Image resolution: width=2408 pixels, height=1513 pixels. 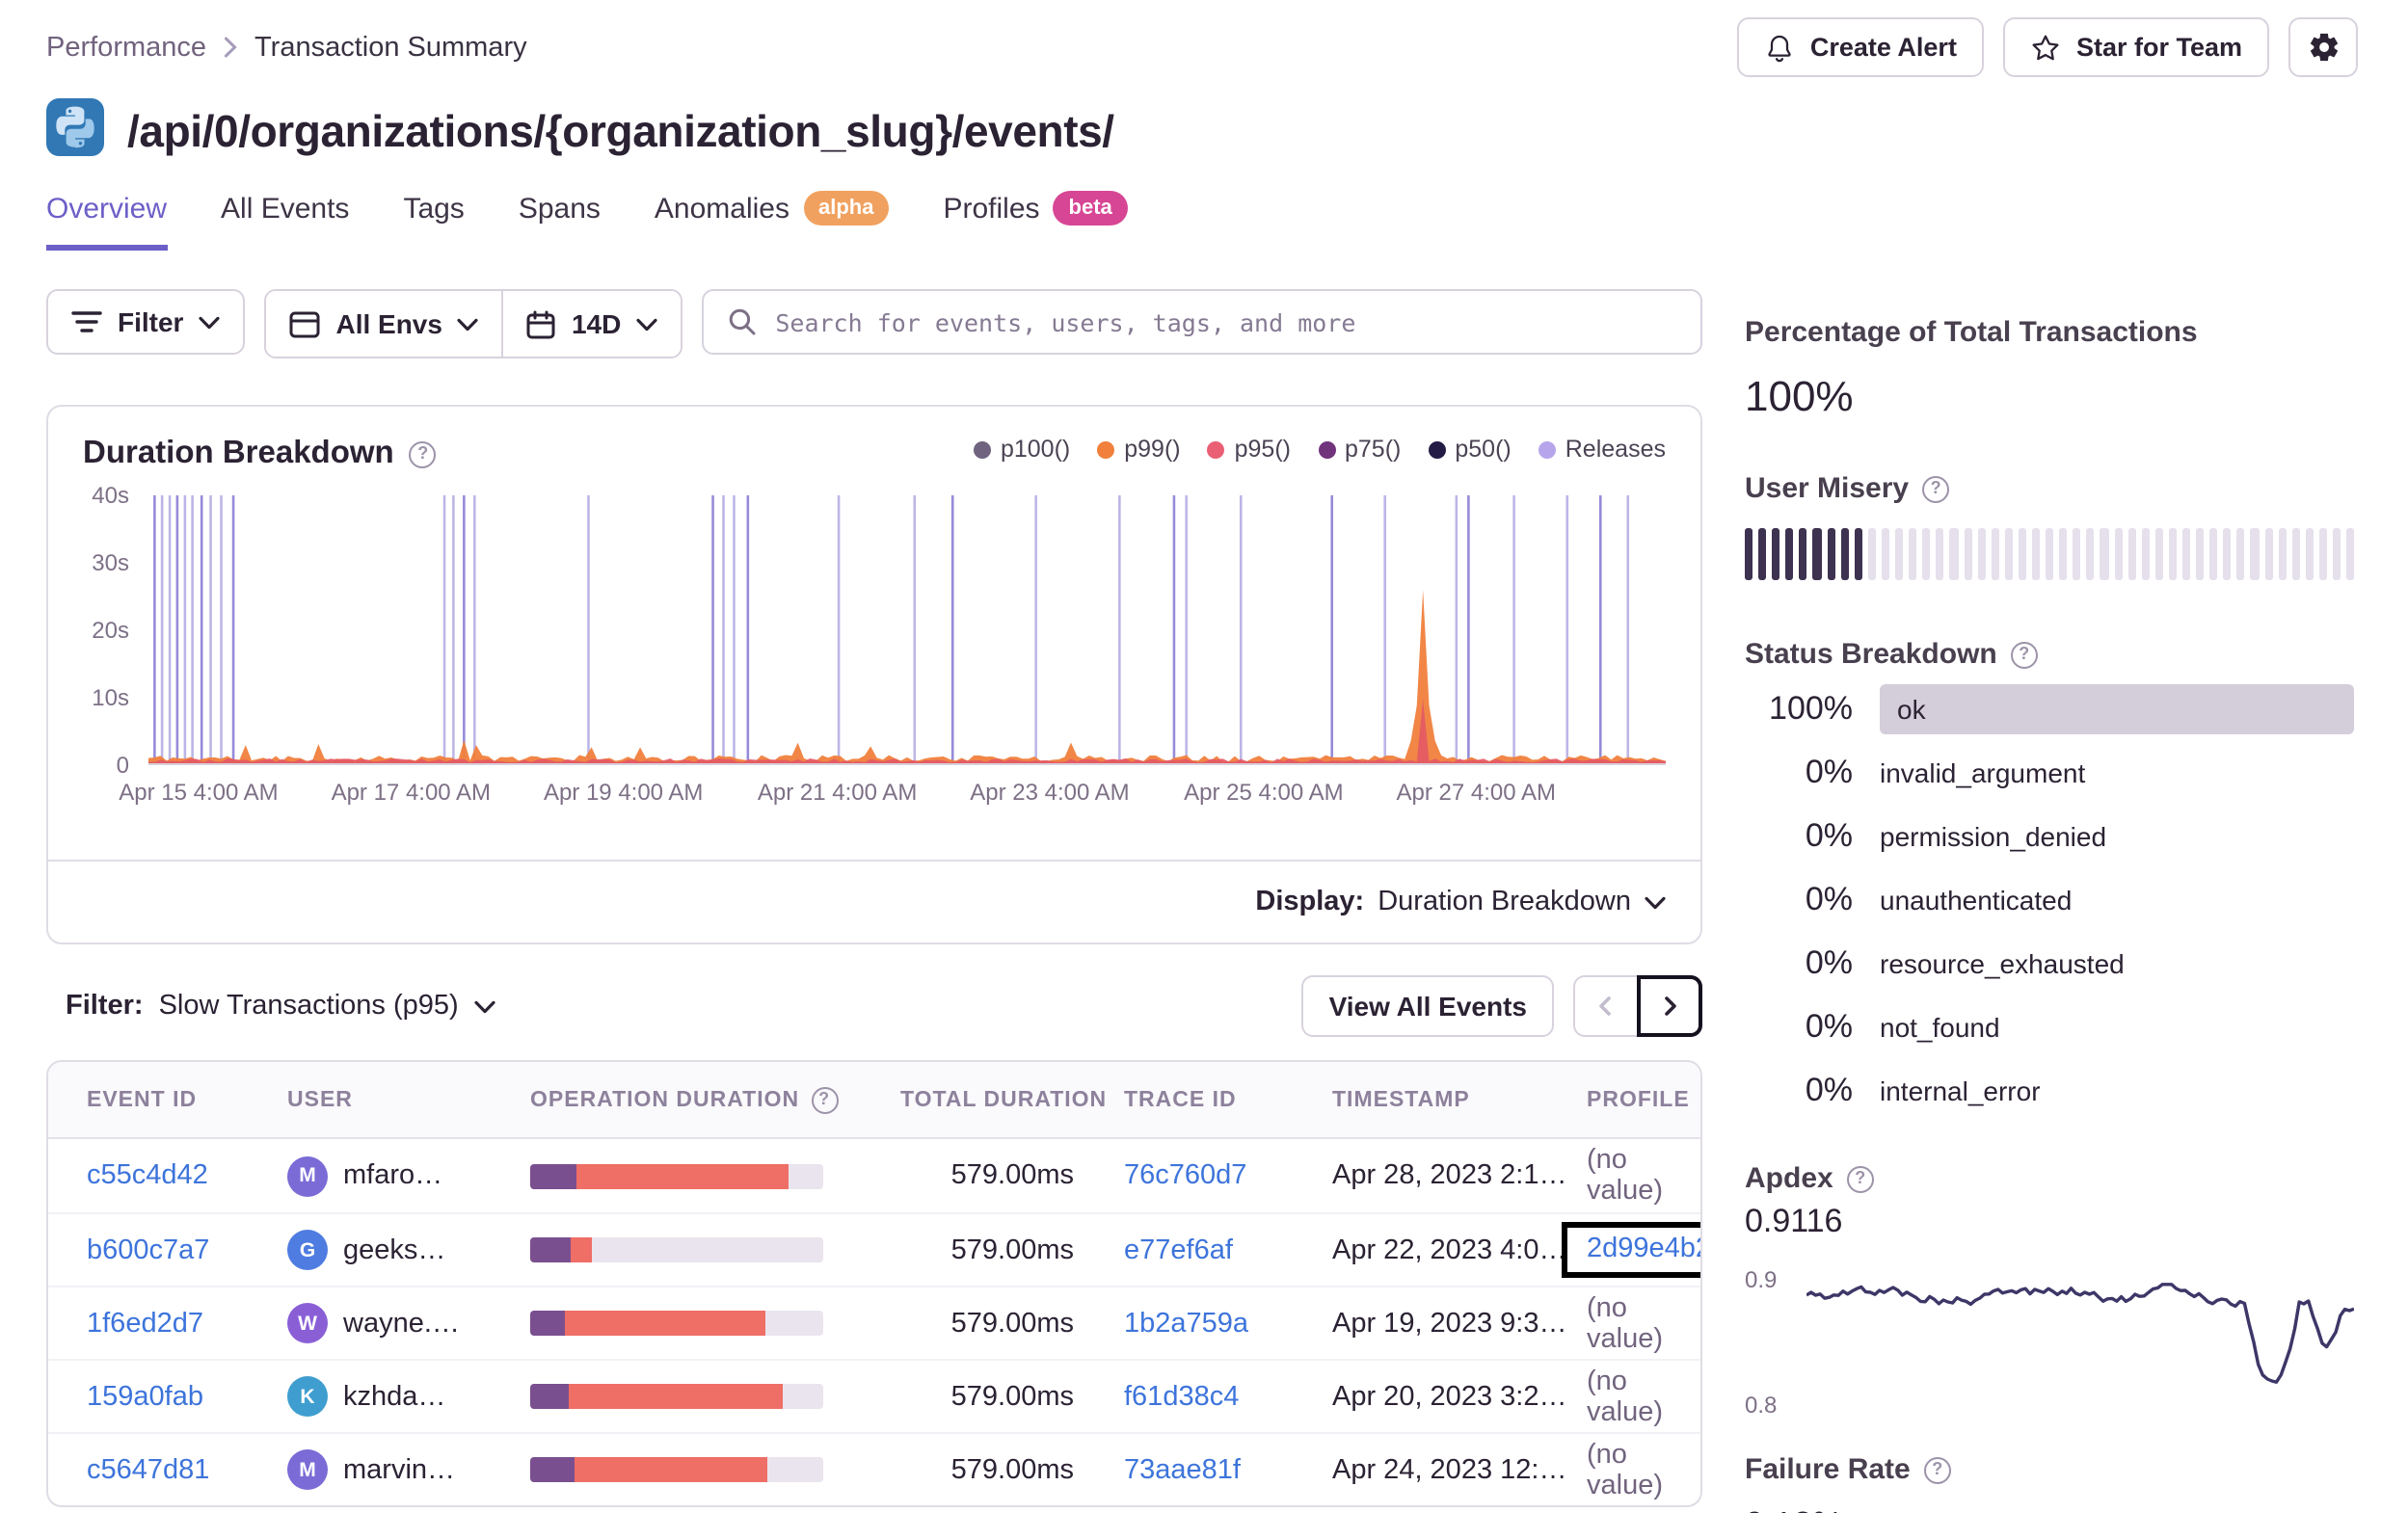 What do you see at coordinates (147, 1175) in the screenshot?
I see `event-id-link: c55c4d42` at bounding box center [147, 1175].